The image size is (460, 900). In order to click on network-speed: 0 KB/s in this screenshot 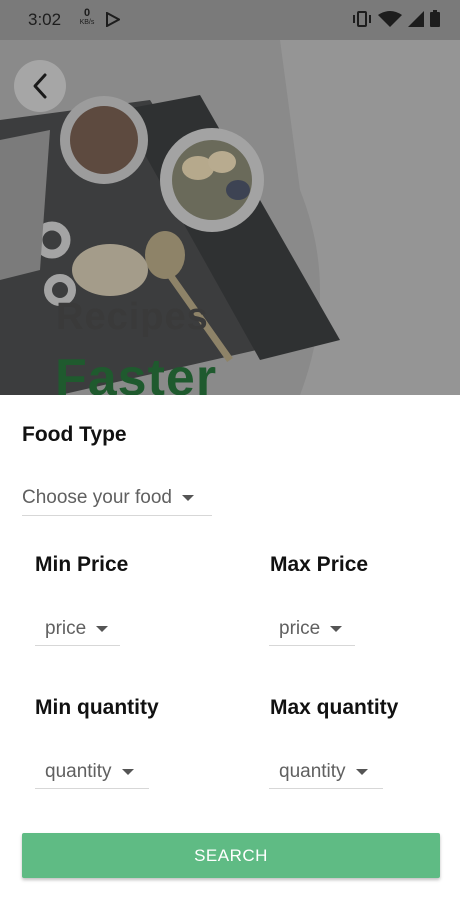, I will do `click(87, 17)`.